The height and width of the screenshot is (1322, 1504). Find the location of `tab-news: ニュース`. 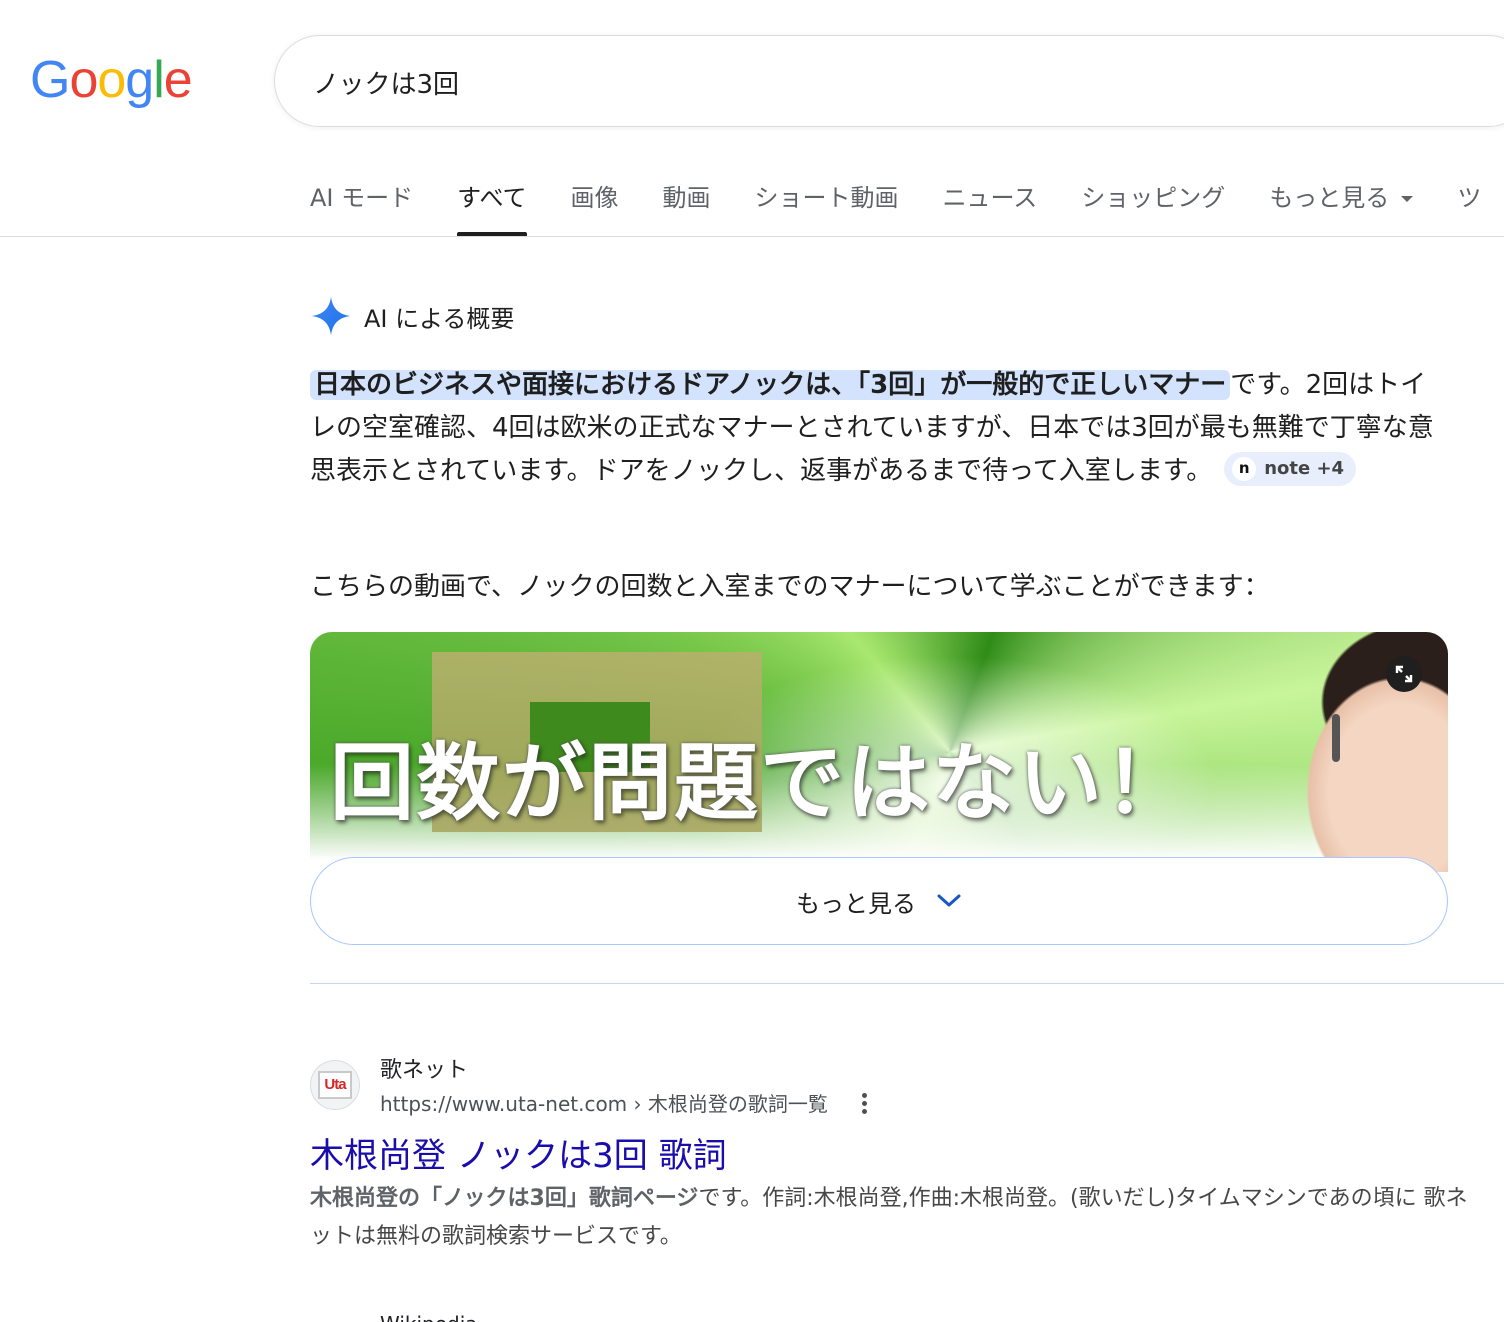

tab-news: ニュース is located at coordinates (990, 208).